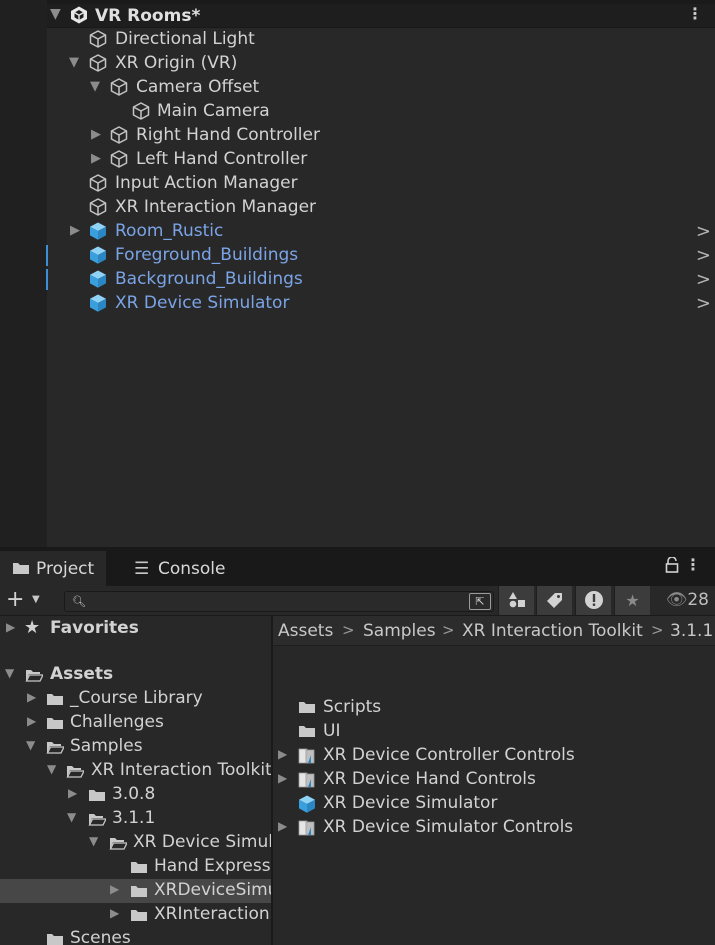  What do you see at coordinates (494, 708) in the screenshot?
I see `asset-item-scripts: Scripts` at bounding box center [494, 708].